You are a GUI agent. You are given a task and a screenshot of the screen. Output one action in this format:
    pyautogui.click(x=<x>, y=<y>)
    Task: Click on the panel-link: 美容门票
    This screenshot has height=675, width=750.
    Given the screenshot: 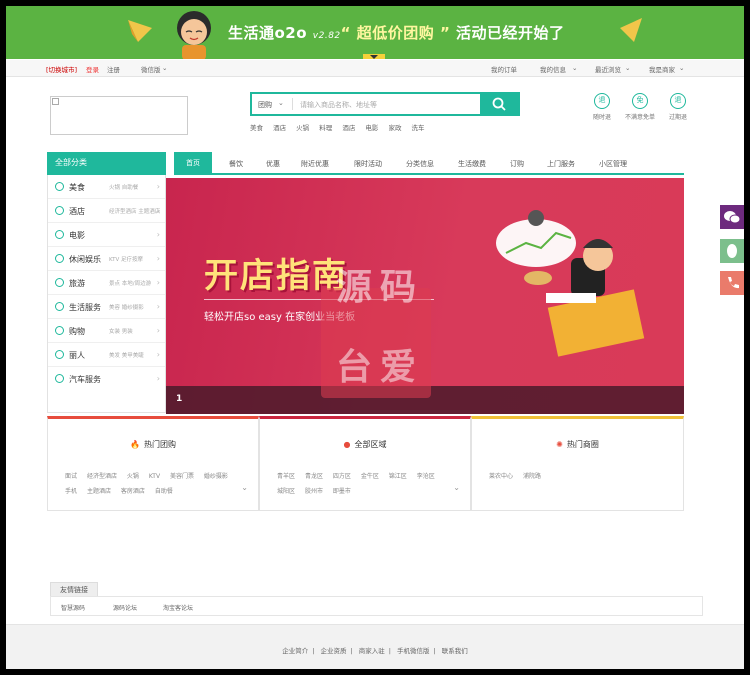 What is the action you would take?
    pyautogui.click(x=182, y=476)
    